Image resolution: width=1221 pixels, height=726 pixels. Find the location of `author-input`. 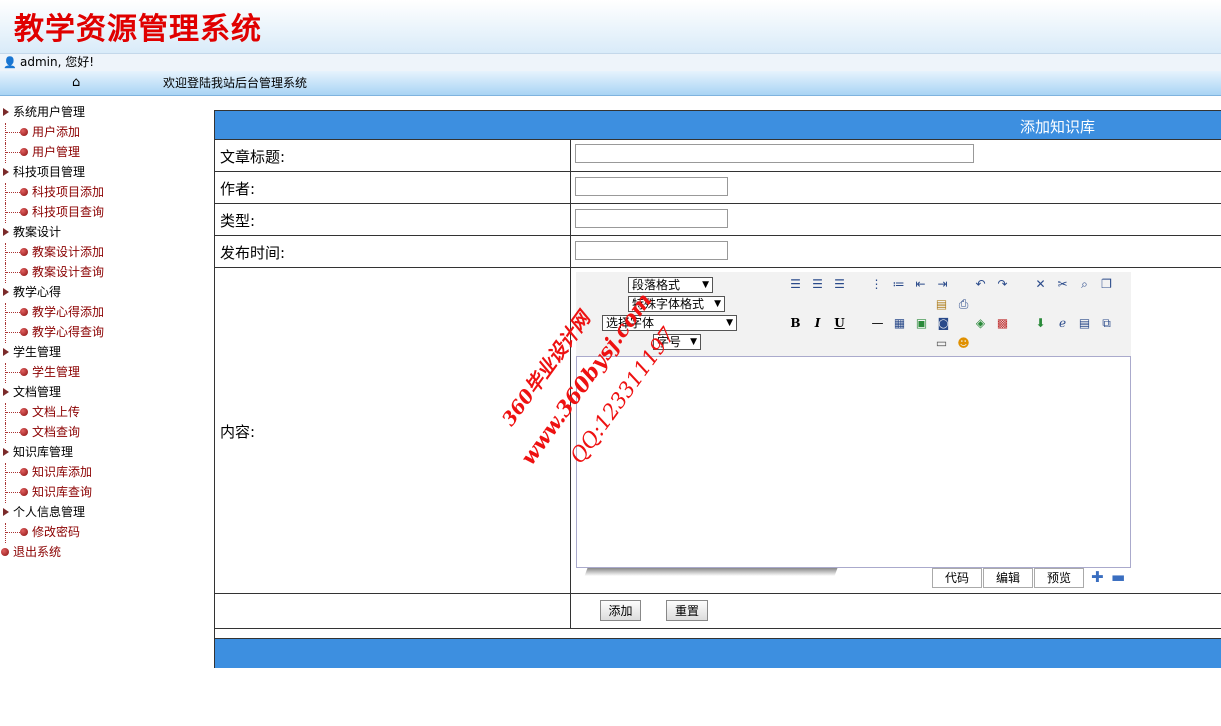

author-input is located at coordinates (651, 186).